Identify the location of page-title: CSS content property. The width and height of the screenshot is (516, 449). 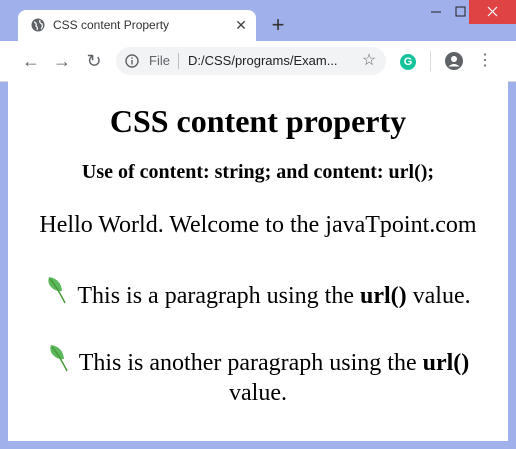
(258, 121).